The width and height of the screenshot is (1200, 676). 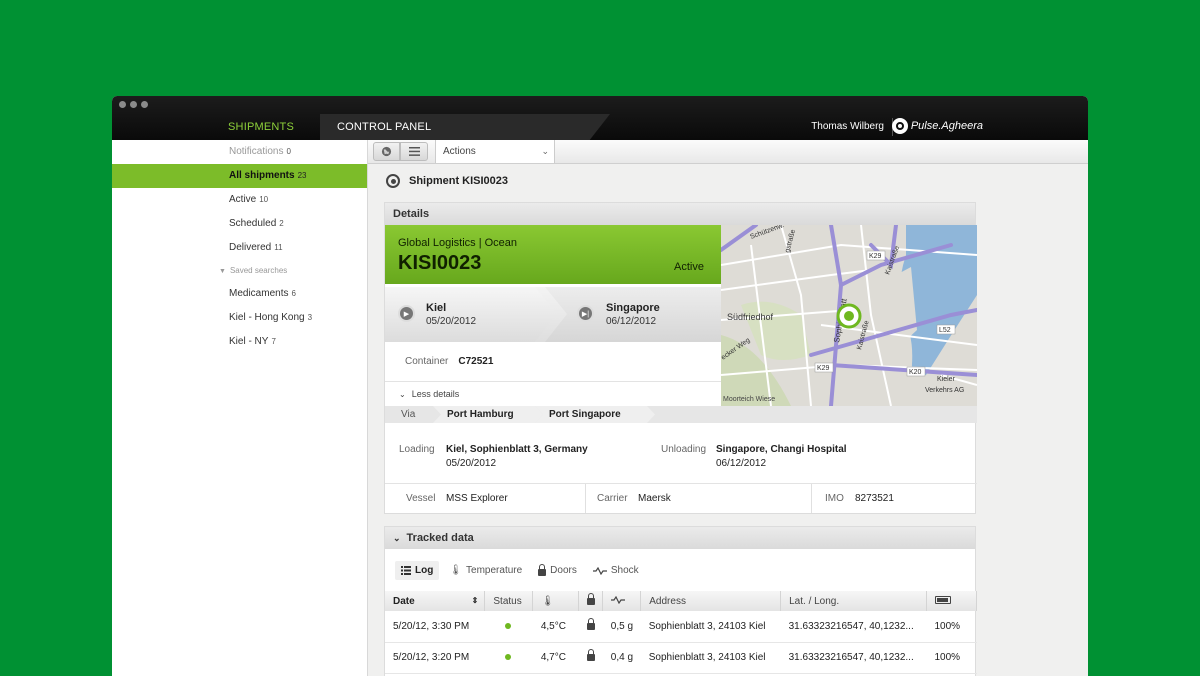 What do you see at coordinates (591, 598) in the screenshot?
I see `lock-icon` at bounding box center [591, 598].